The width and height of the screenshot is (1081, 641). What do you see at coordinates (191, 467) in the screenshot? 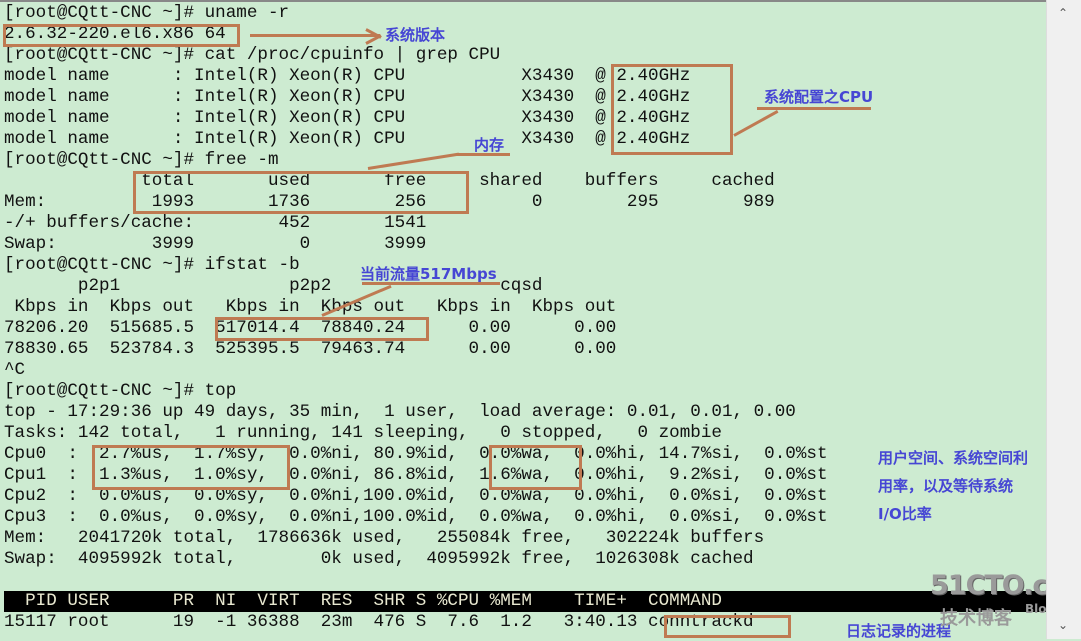
I see `highlight-cpu-us-sy` at bounding box center [191, 467].